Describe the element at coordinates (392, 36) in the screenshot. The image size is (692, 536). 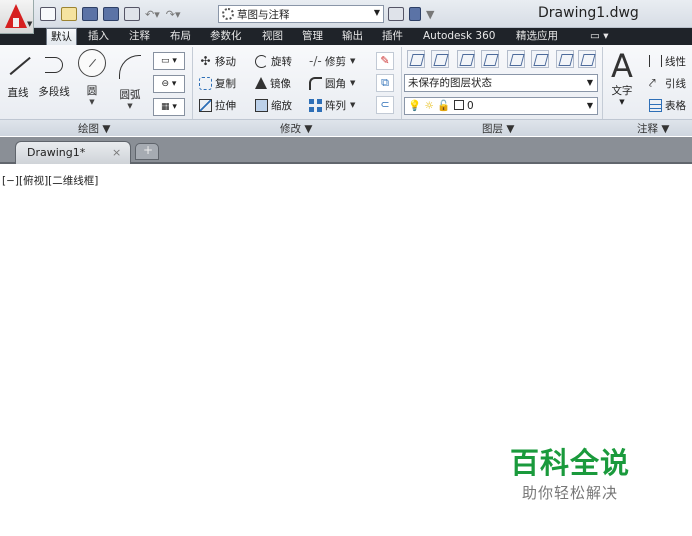
I see `tab-plugins: 插件` at that location.